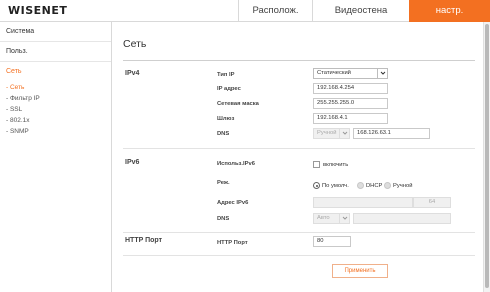  Describe the element at coordinates (275, 11) in the screenshot. I see `tab-layout: Располож.` at that location.